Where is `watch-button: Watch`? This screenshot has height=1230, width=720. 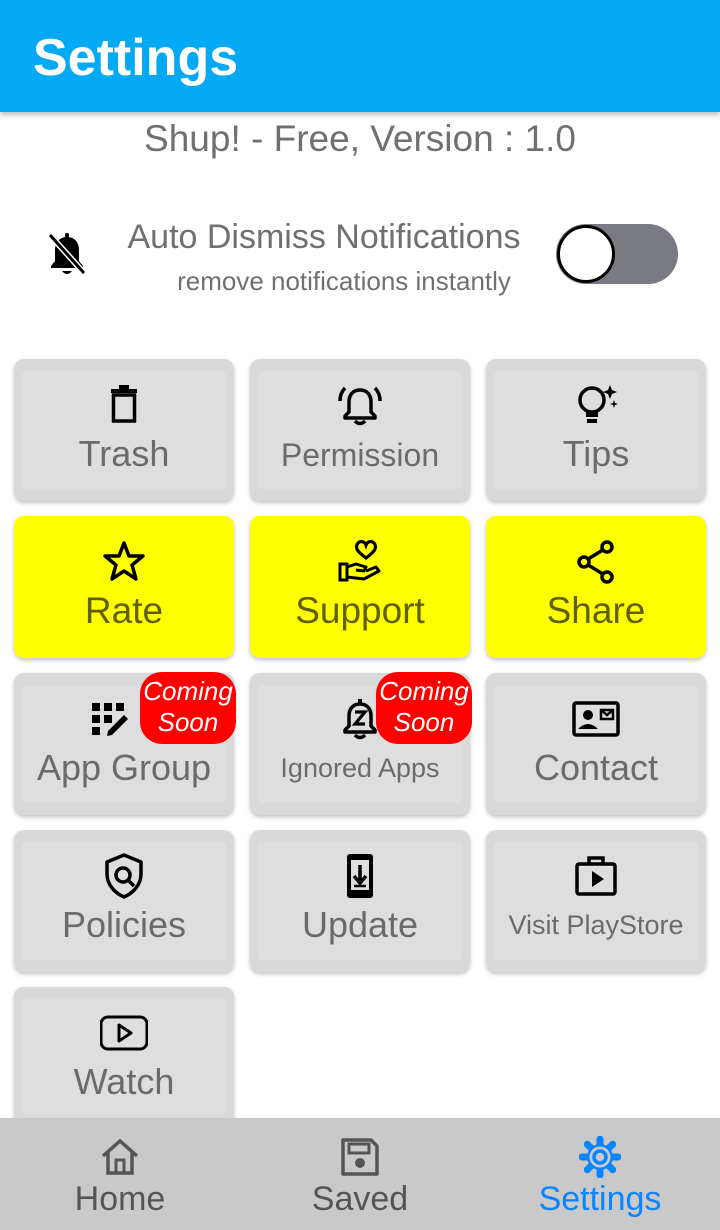 watch-button: Watch is located at coordinates (124, 1057).